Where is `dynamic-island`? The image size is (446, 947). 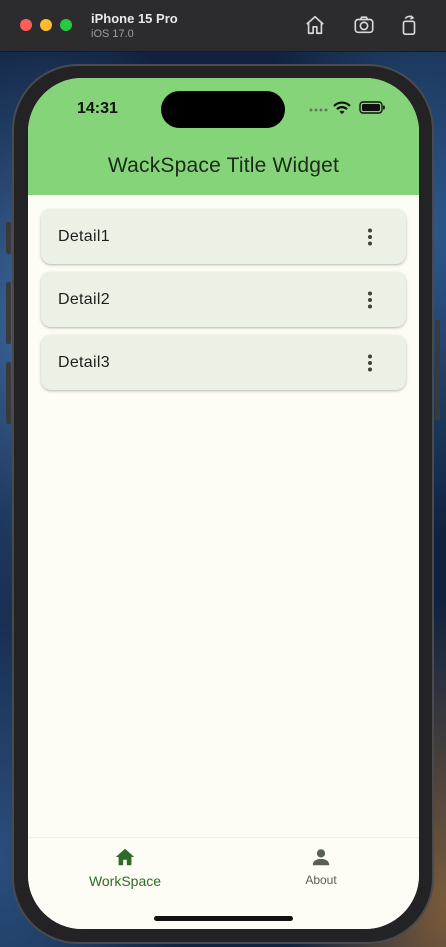 dynamic-island is located at coordinates (223, 109).